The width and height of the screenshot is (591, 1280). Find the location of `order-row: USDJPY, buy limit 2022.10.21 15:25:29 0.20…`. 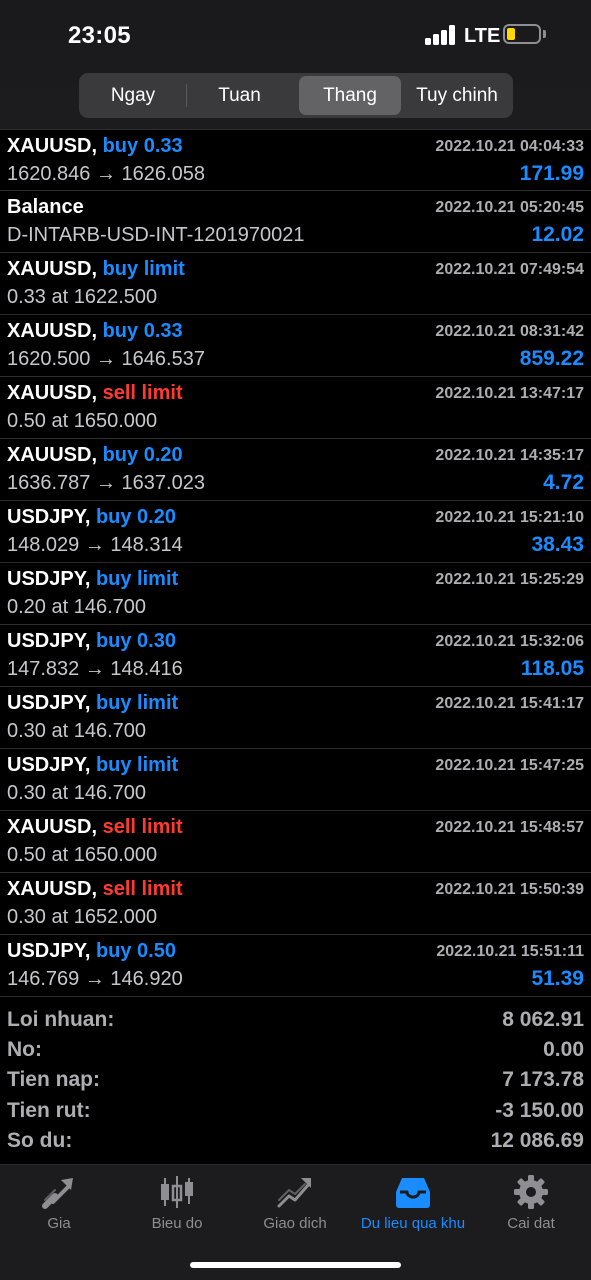

order-row: USDJPY, buy limit 2022.10.21 15:25:29 0.20… is located at coordinates (295, 594).